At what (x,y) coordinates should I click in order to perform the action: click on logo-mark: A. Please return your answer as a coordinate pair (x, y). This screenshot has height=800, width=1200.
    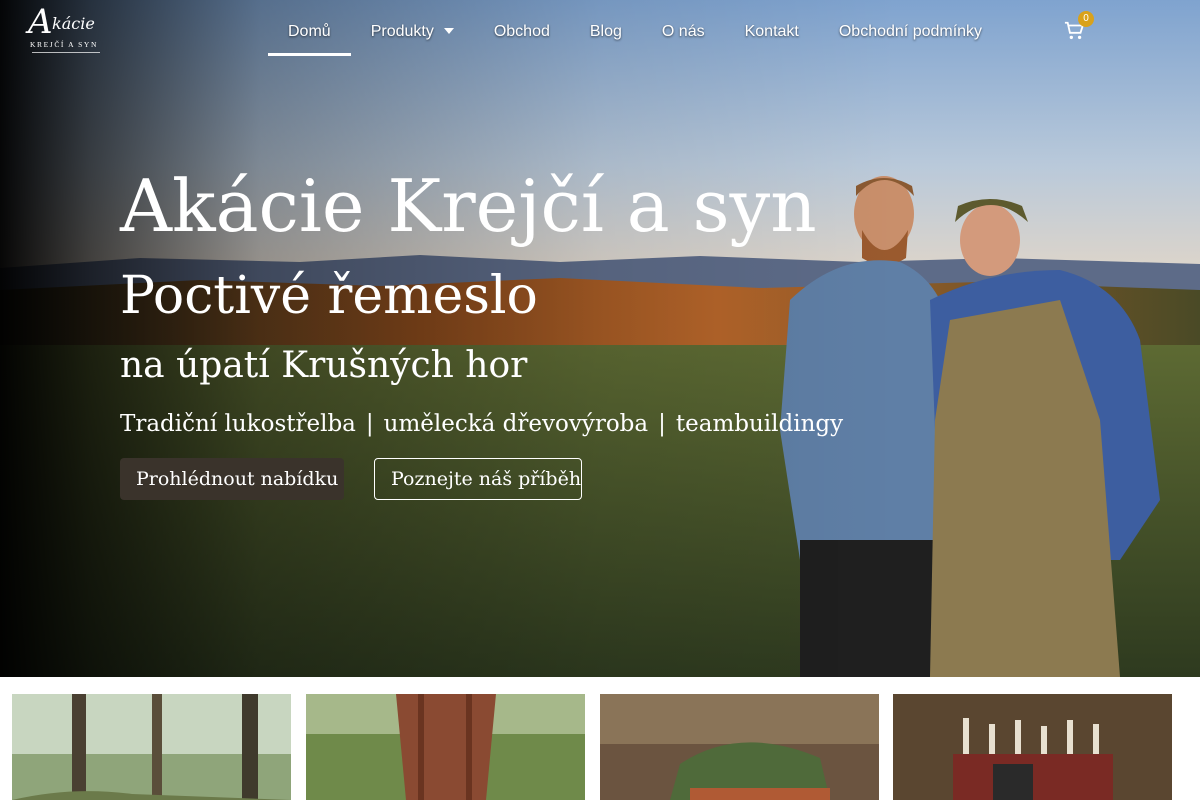
    Looking at the image, I should click on (40, 22).